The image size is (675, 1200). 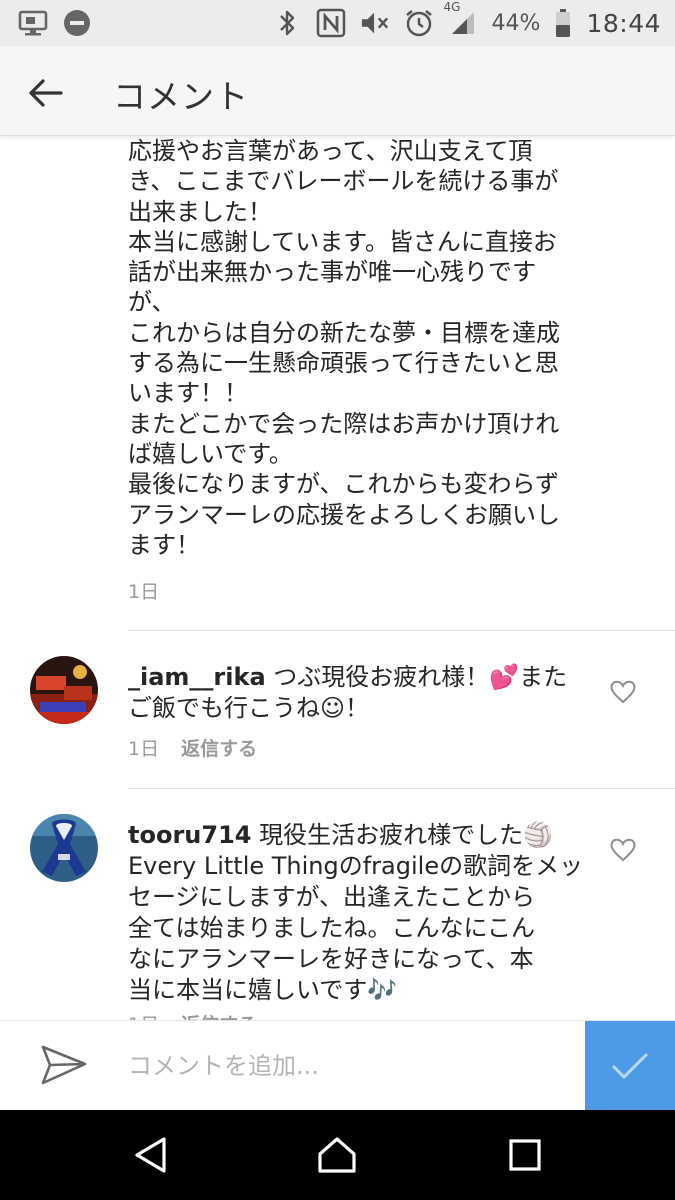 What do you see at coordinates (33, 23) in the screenshot?
I see `screen-cast-icon` at bounding box center [33, 23].